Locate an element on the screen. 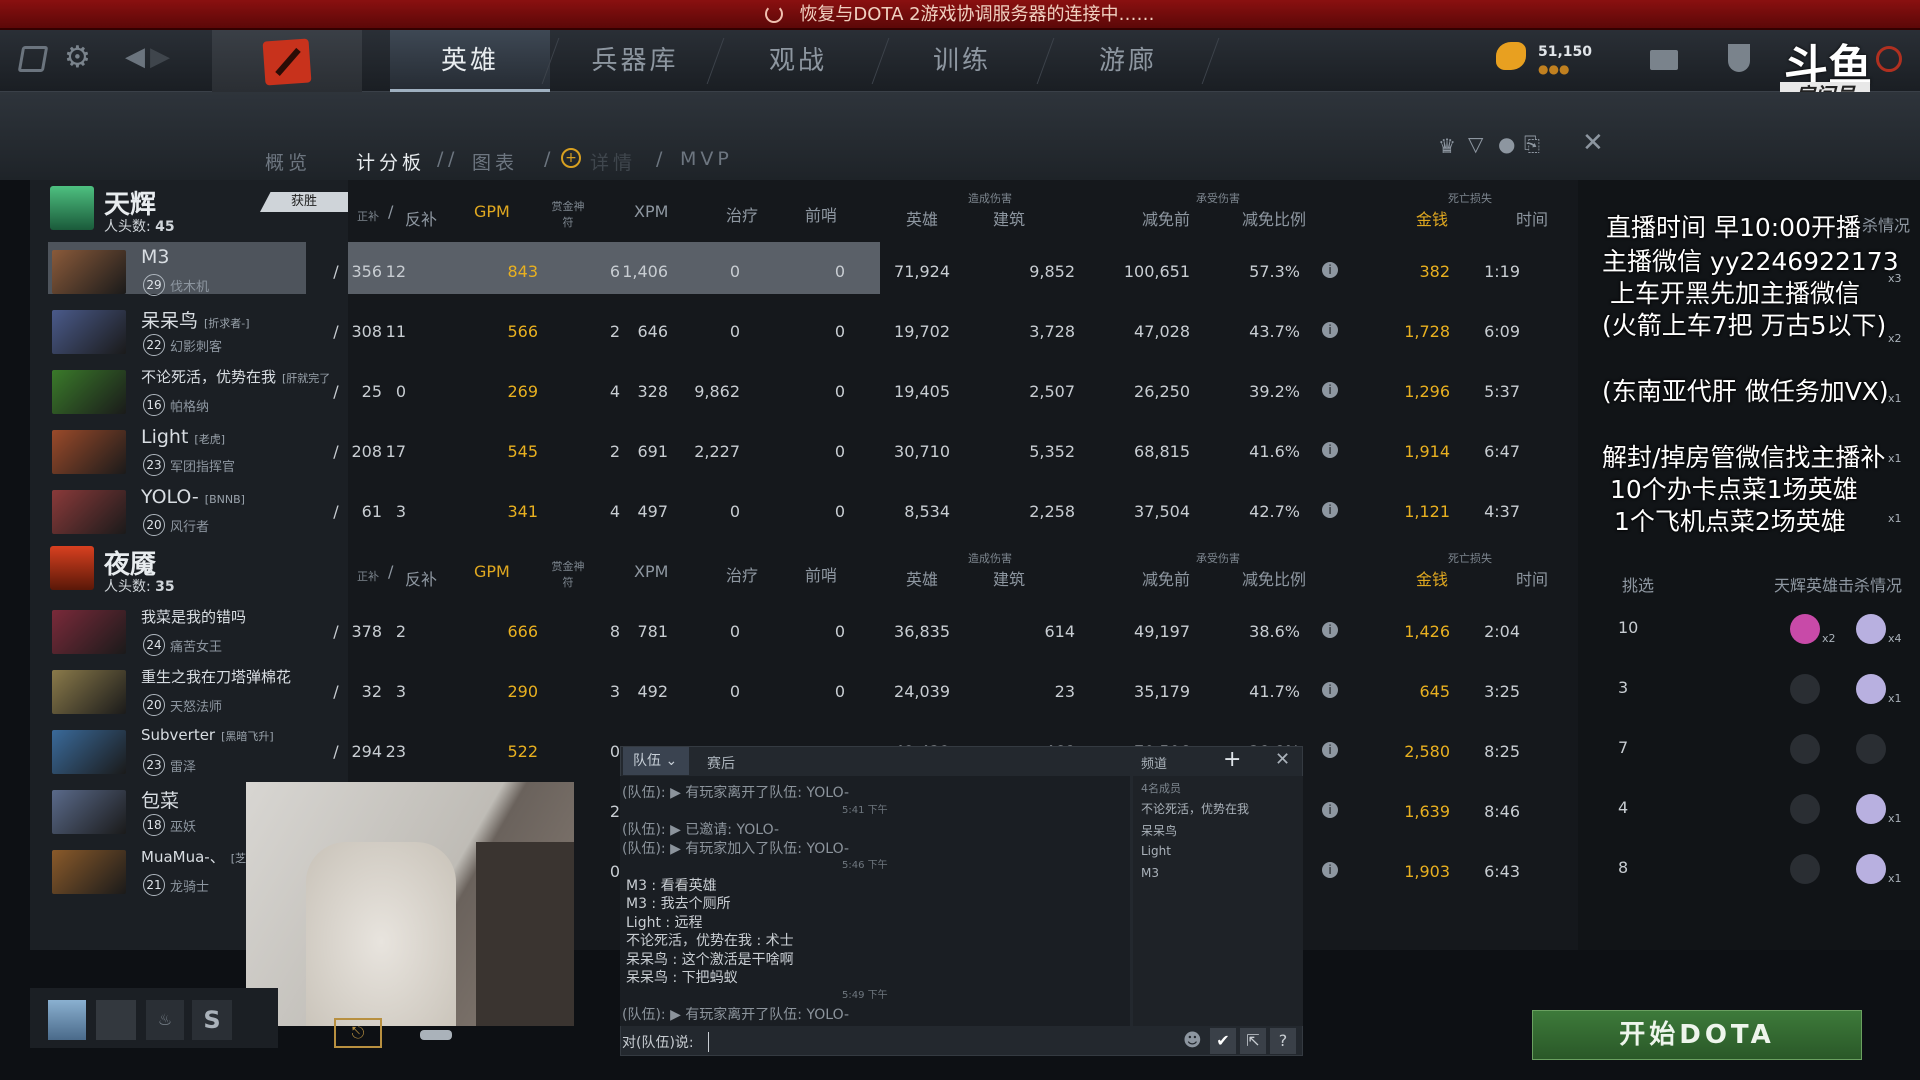  breadcrumb-overview: 概览 is located at coordinates (288, 161).